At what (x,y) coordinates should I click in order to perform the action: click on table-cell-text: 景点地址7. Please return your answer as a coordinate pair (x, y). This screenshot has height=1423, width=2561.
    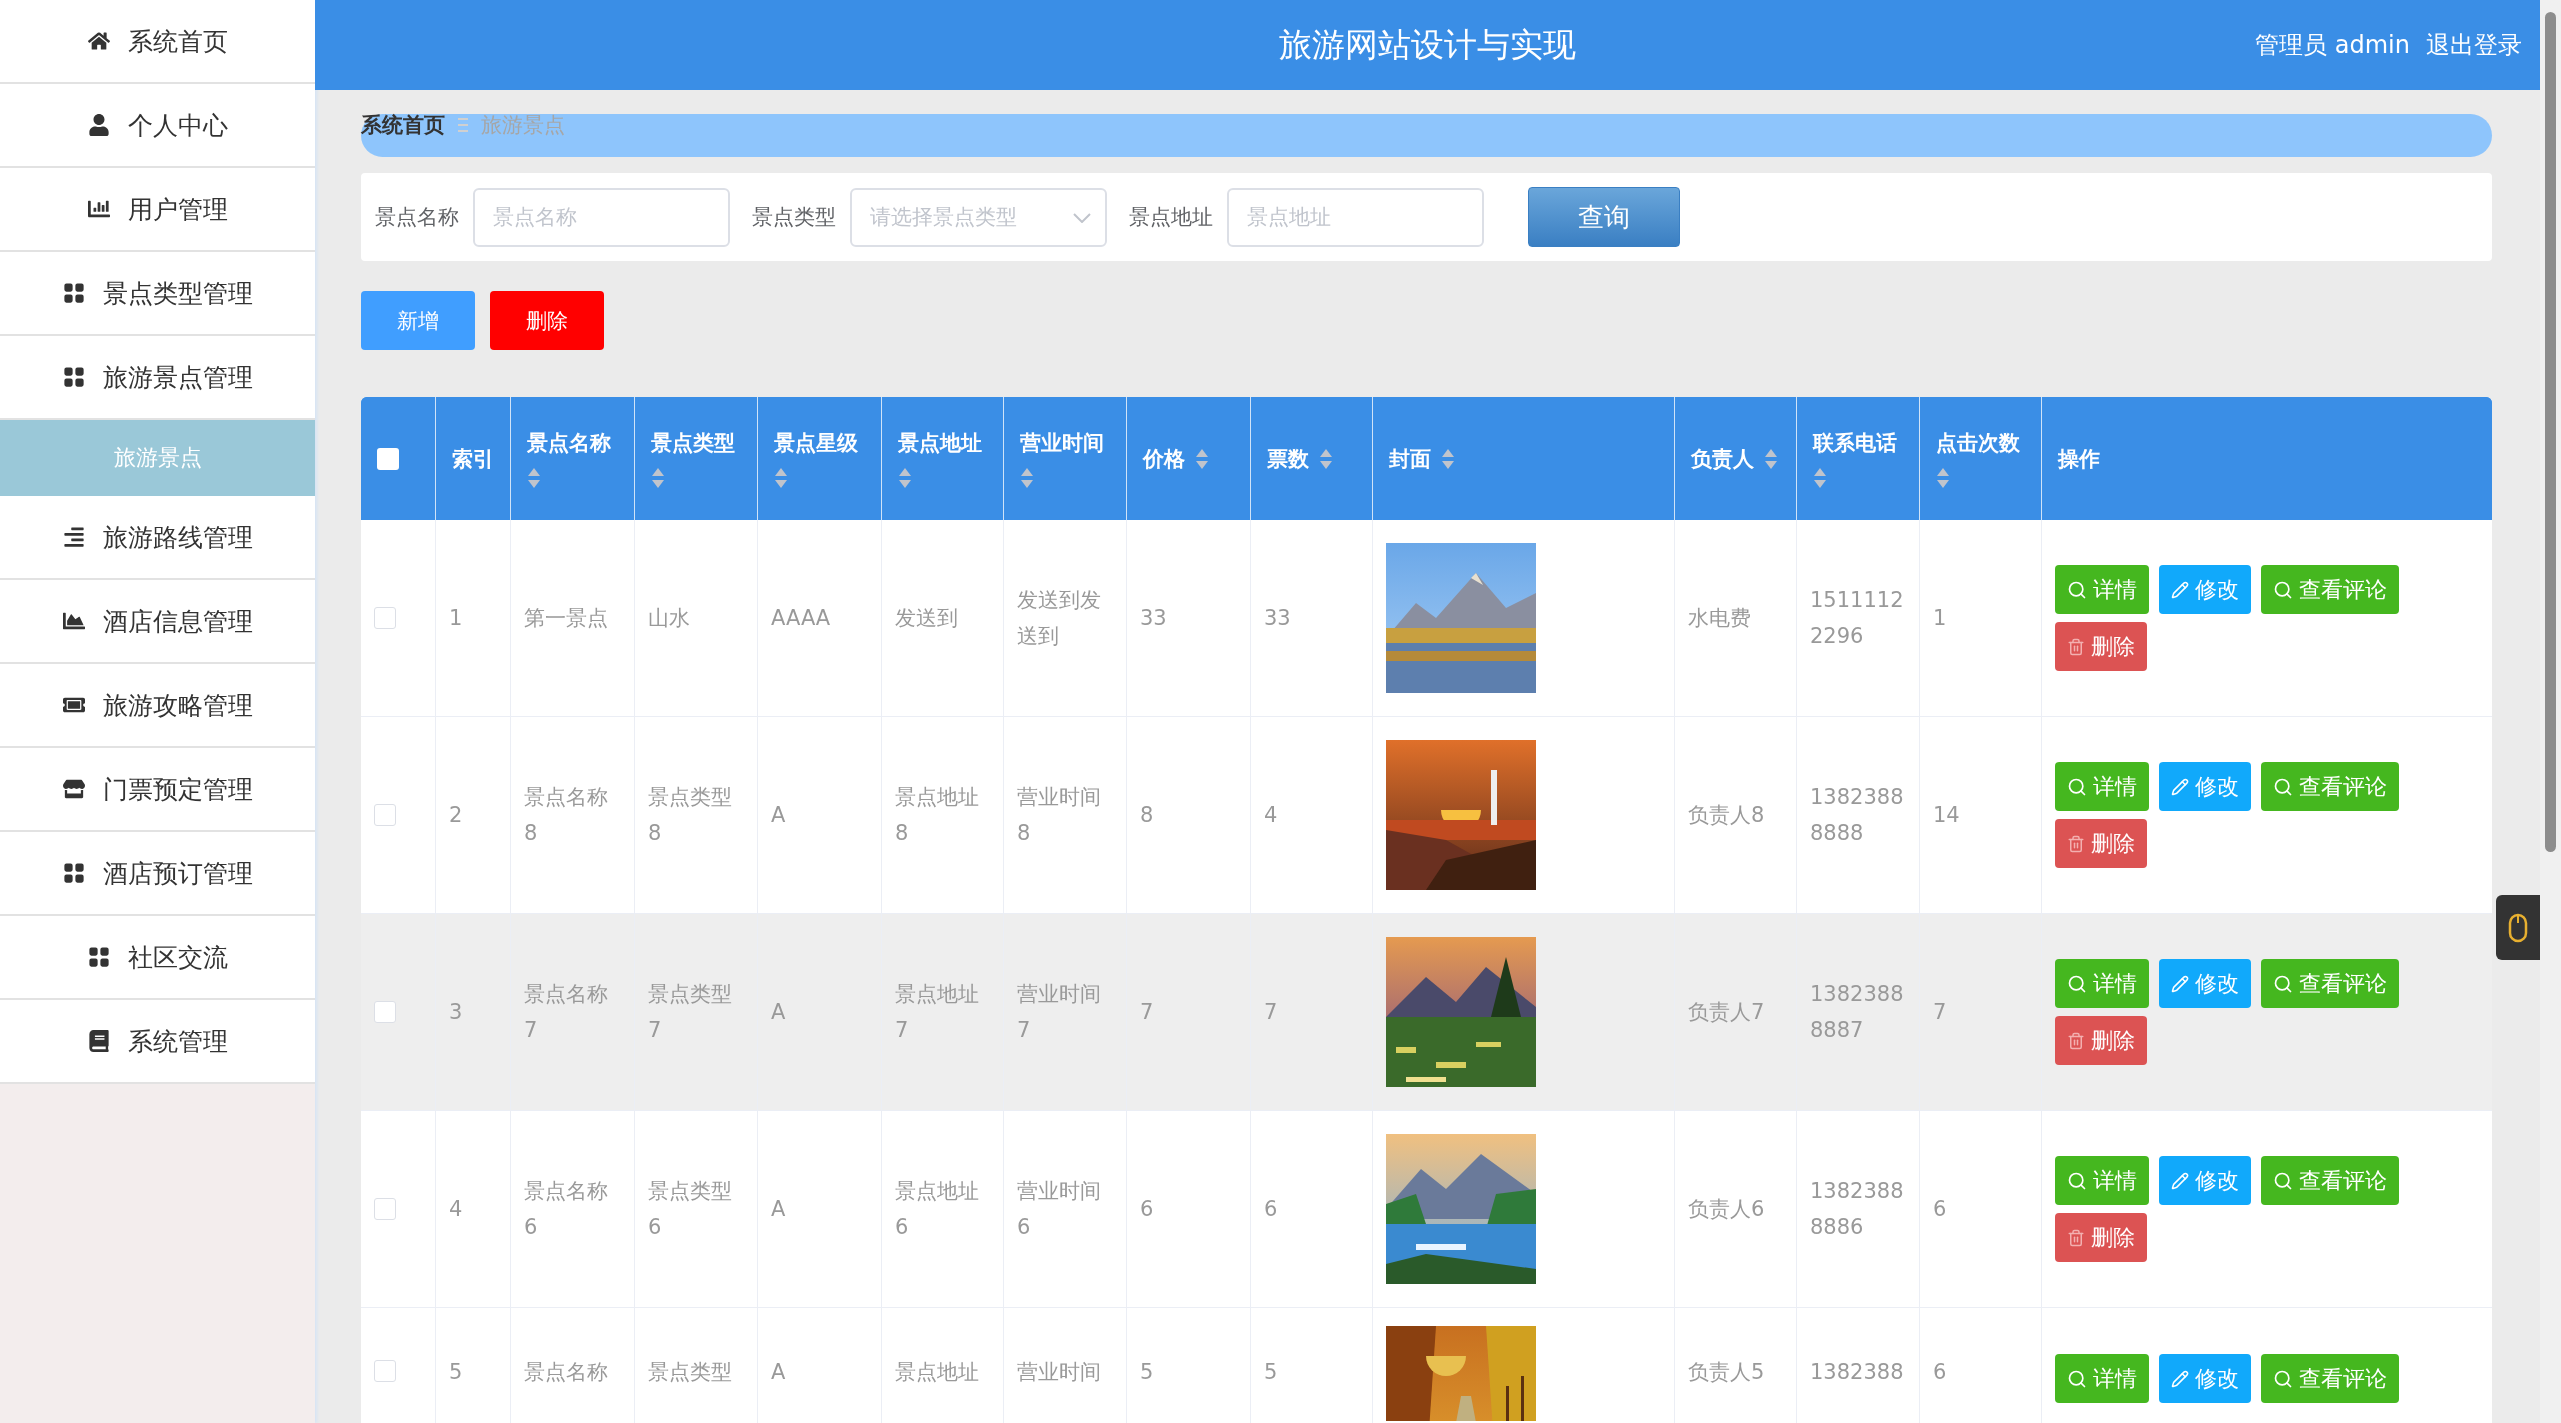
    Looking at the image, I should click on (937, 1012).